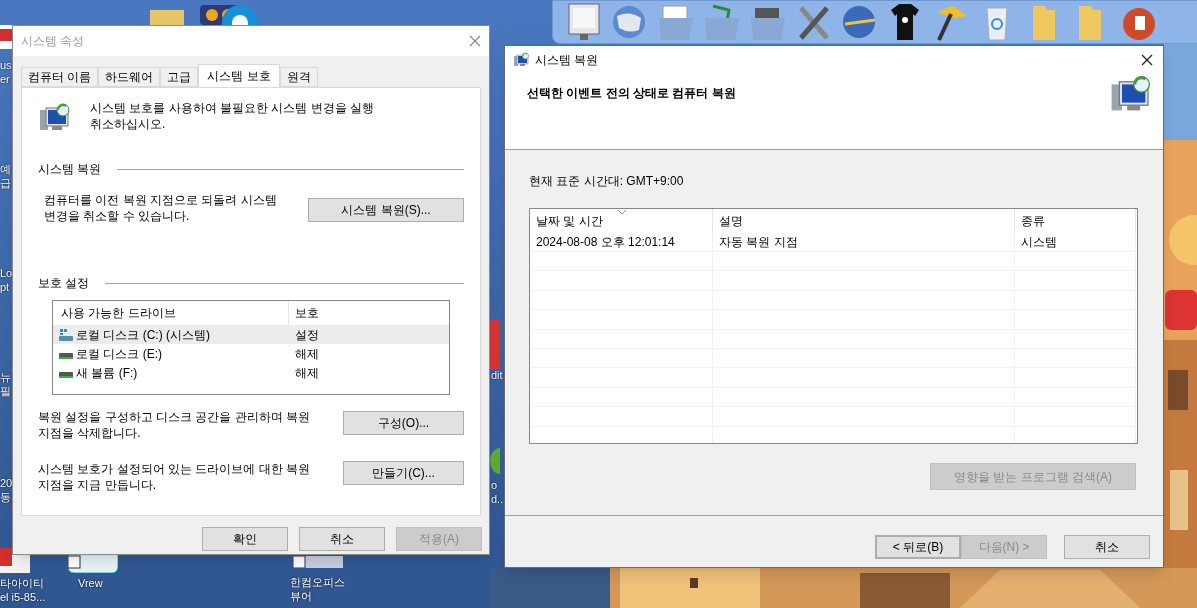 The image size is (1197, 608). What do you see at coordinates (143, 335) in the screenshot?
I see `drive-name: 로컬 디스크 (C:) (시스템)` at bounding box center [143, 335].